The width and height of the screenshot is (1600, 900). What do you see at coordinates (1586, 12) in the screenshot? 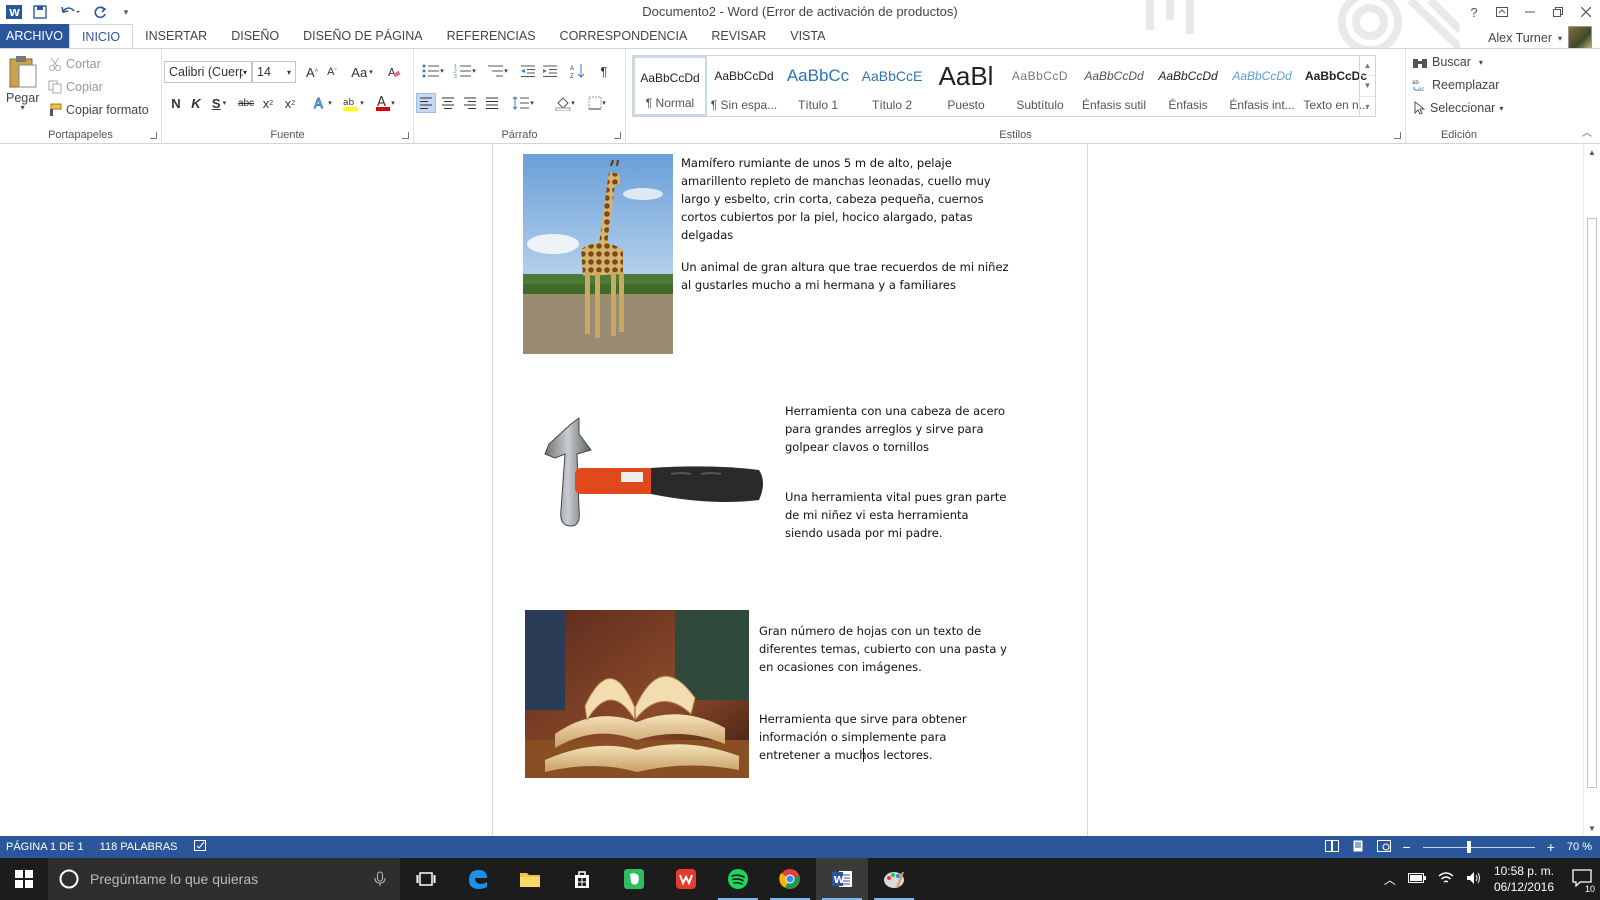
I see `close-icon` at bounding box center [1586, 12].